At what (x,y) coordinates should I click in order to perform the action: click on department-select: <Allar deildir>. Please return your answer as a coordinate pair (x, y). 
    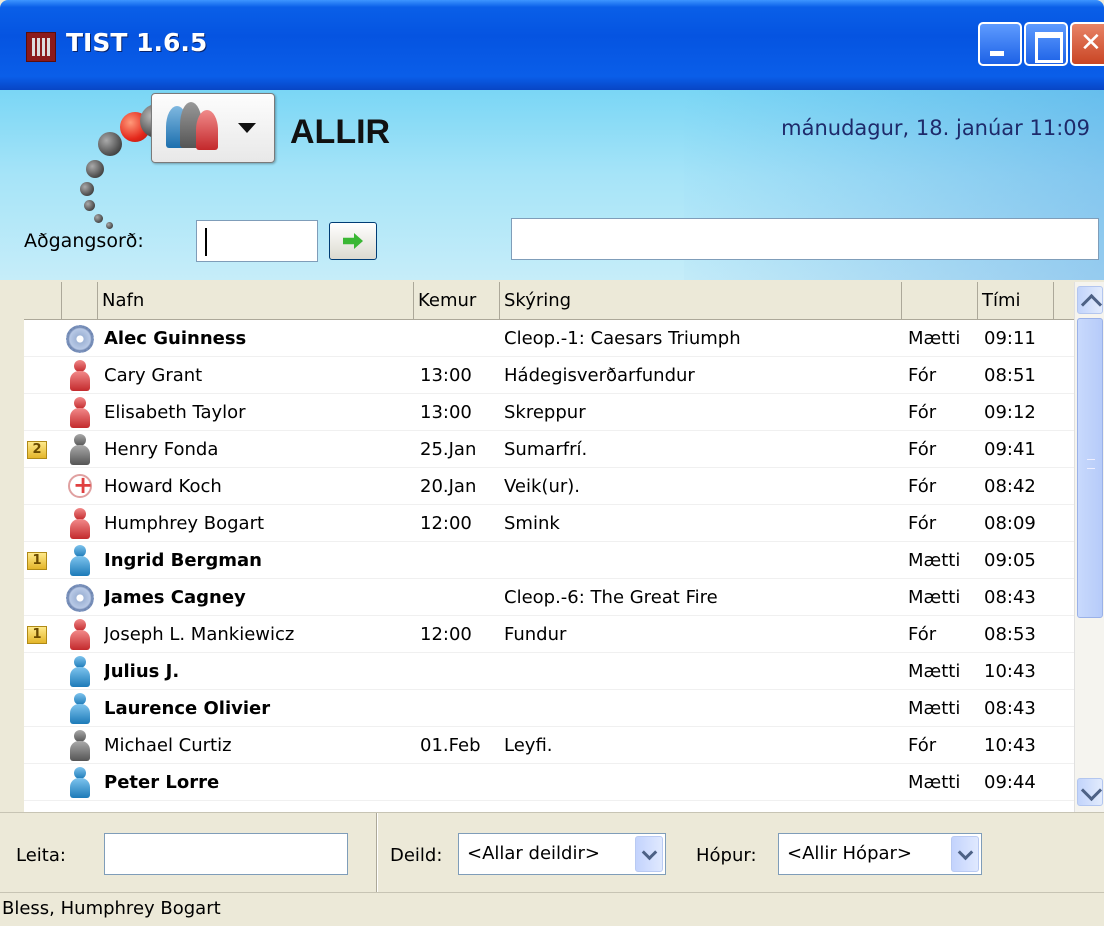
    Looking at the image, I should click on (562, 854).